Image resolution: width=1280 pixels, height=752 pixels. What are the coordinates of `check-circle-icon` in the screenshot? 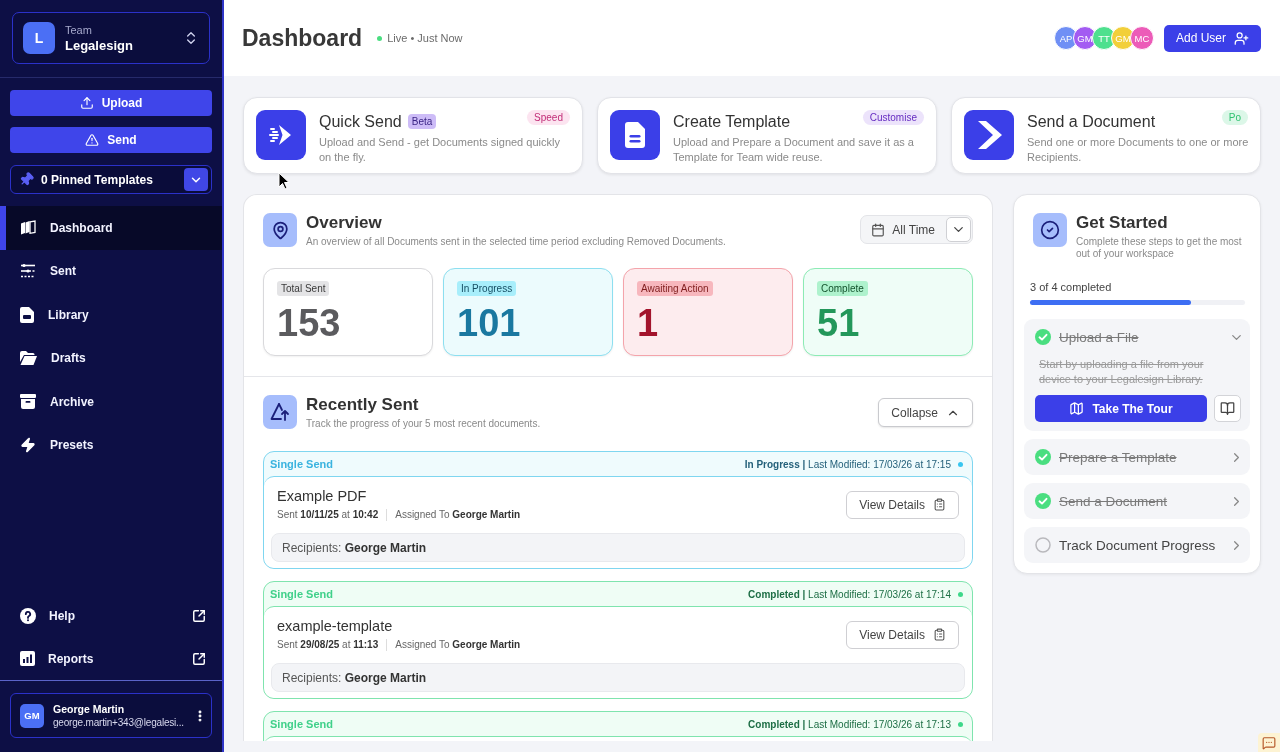 It's located at (1050, 230).